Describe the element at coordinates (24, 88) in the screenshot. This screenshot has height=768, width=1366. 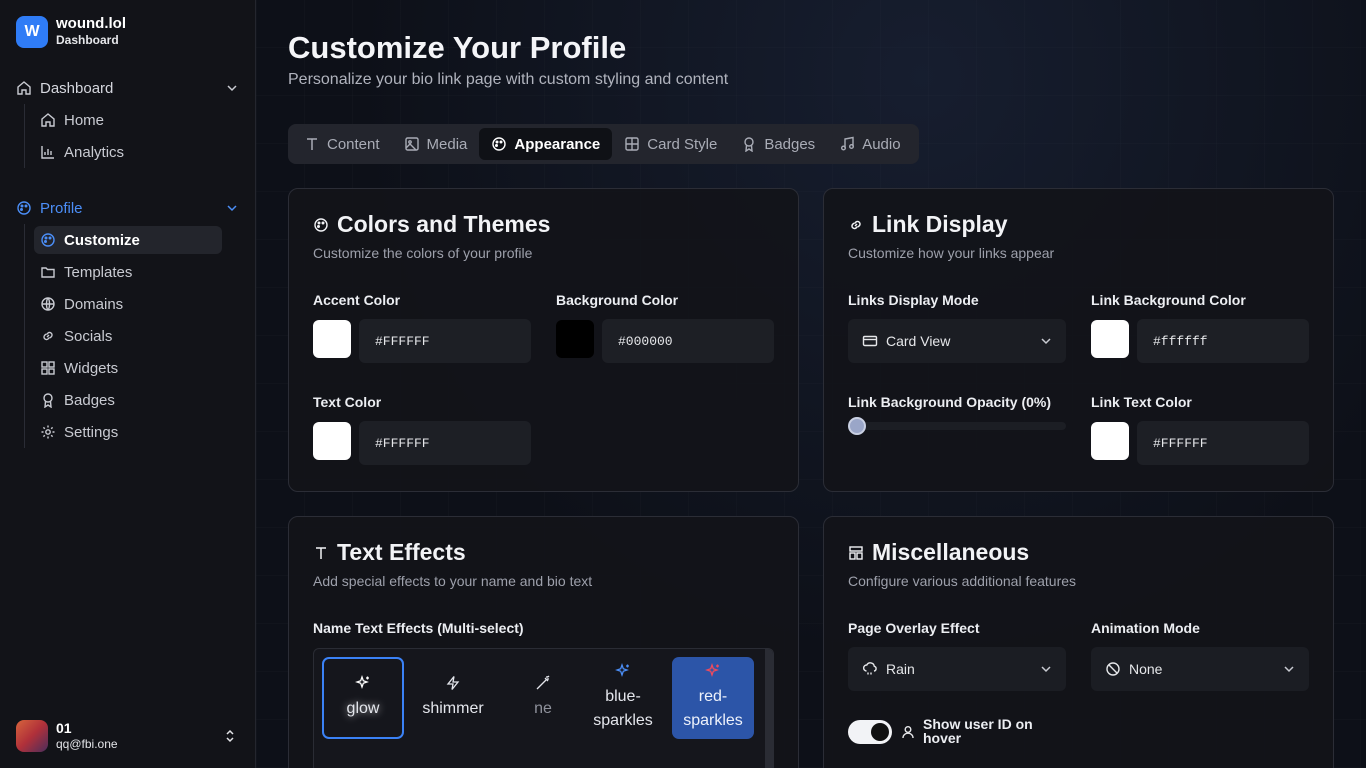
I see `home-icon` at that location.